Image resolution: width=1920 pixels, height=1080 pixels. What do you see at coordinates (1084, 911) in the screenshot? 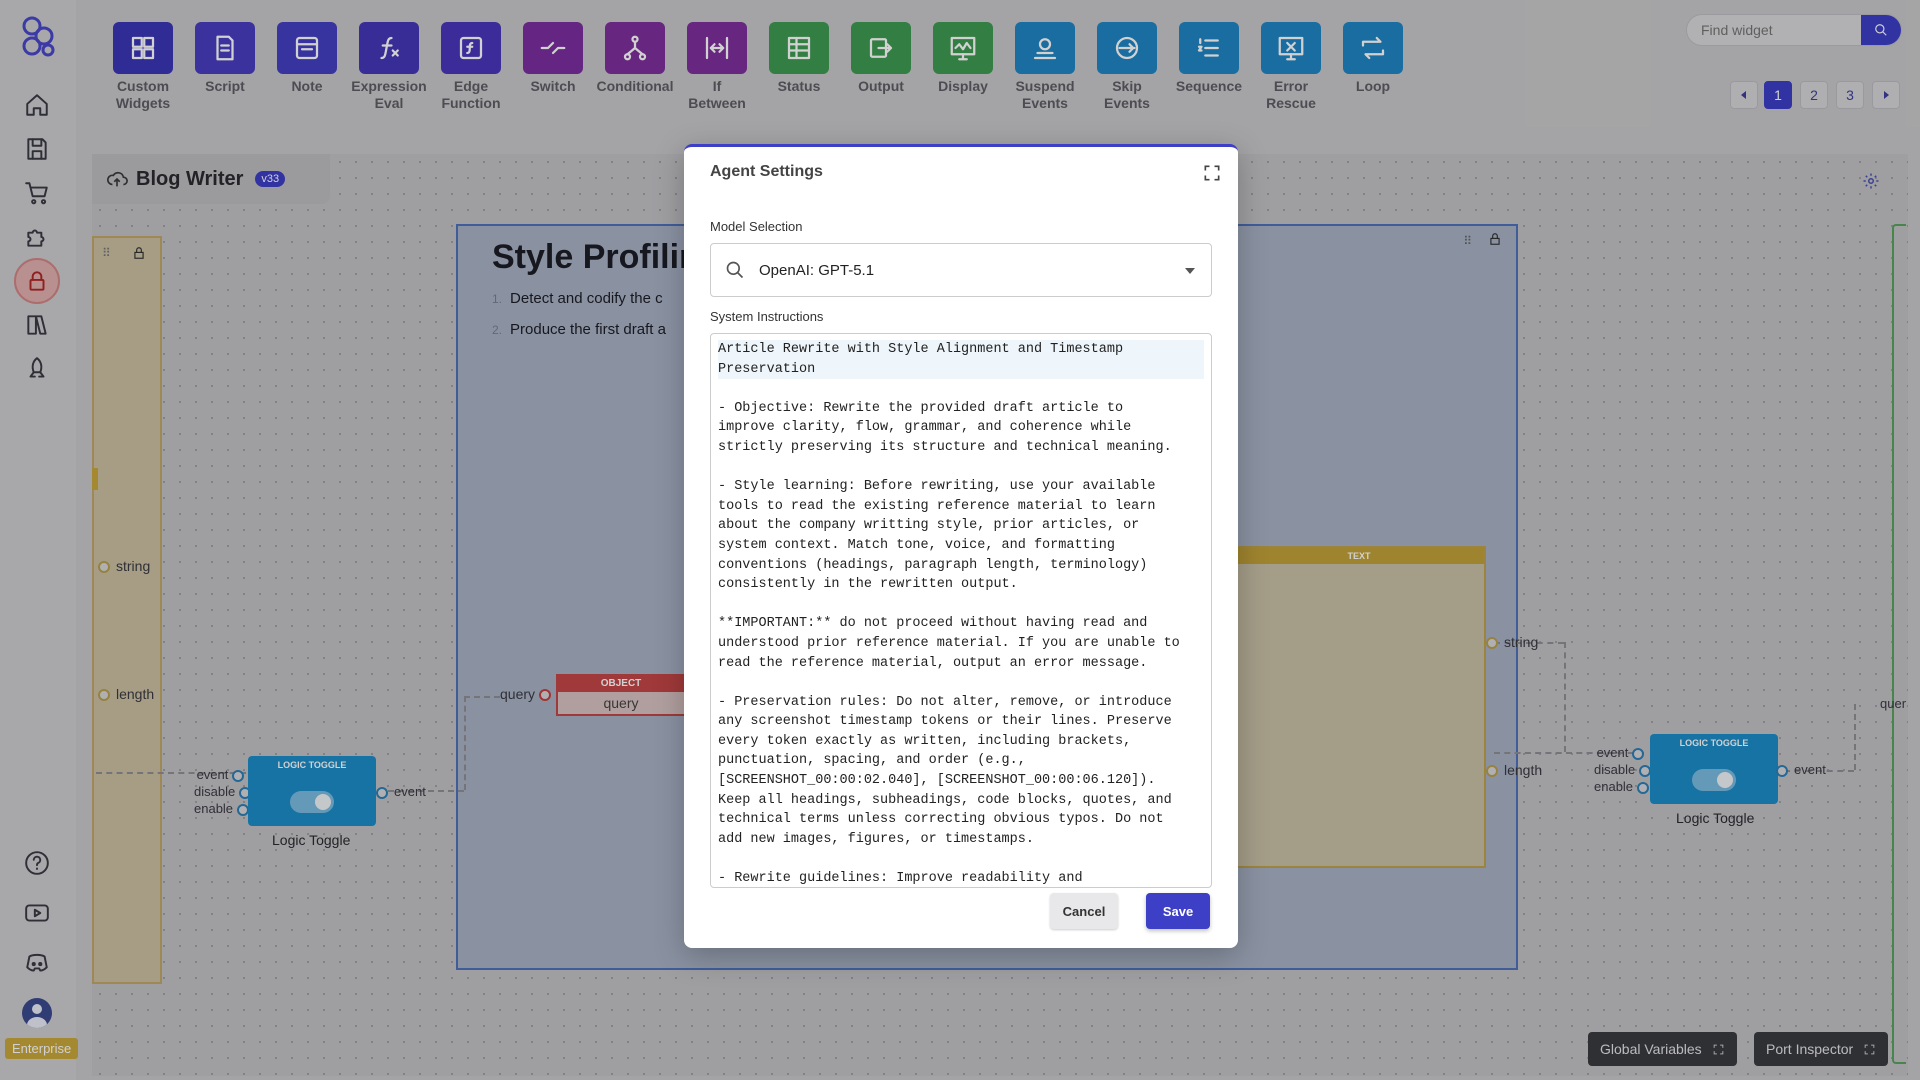
I see `cancel-button: Cancel` at bounding box center [1084, 911].